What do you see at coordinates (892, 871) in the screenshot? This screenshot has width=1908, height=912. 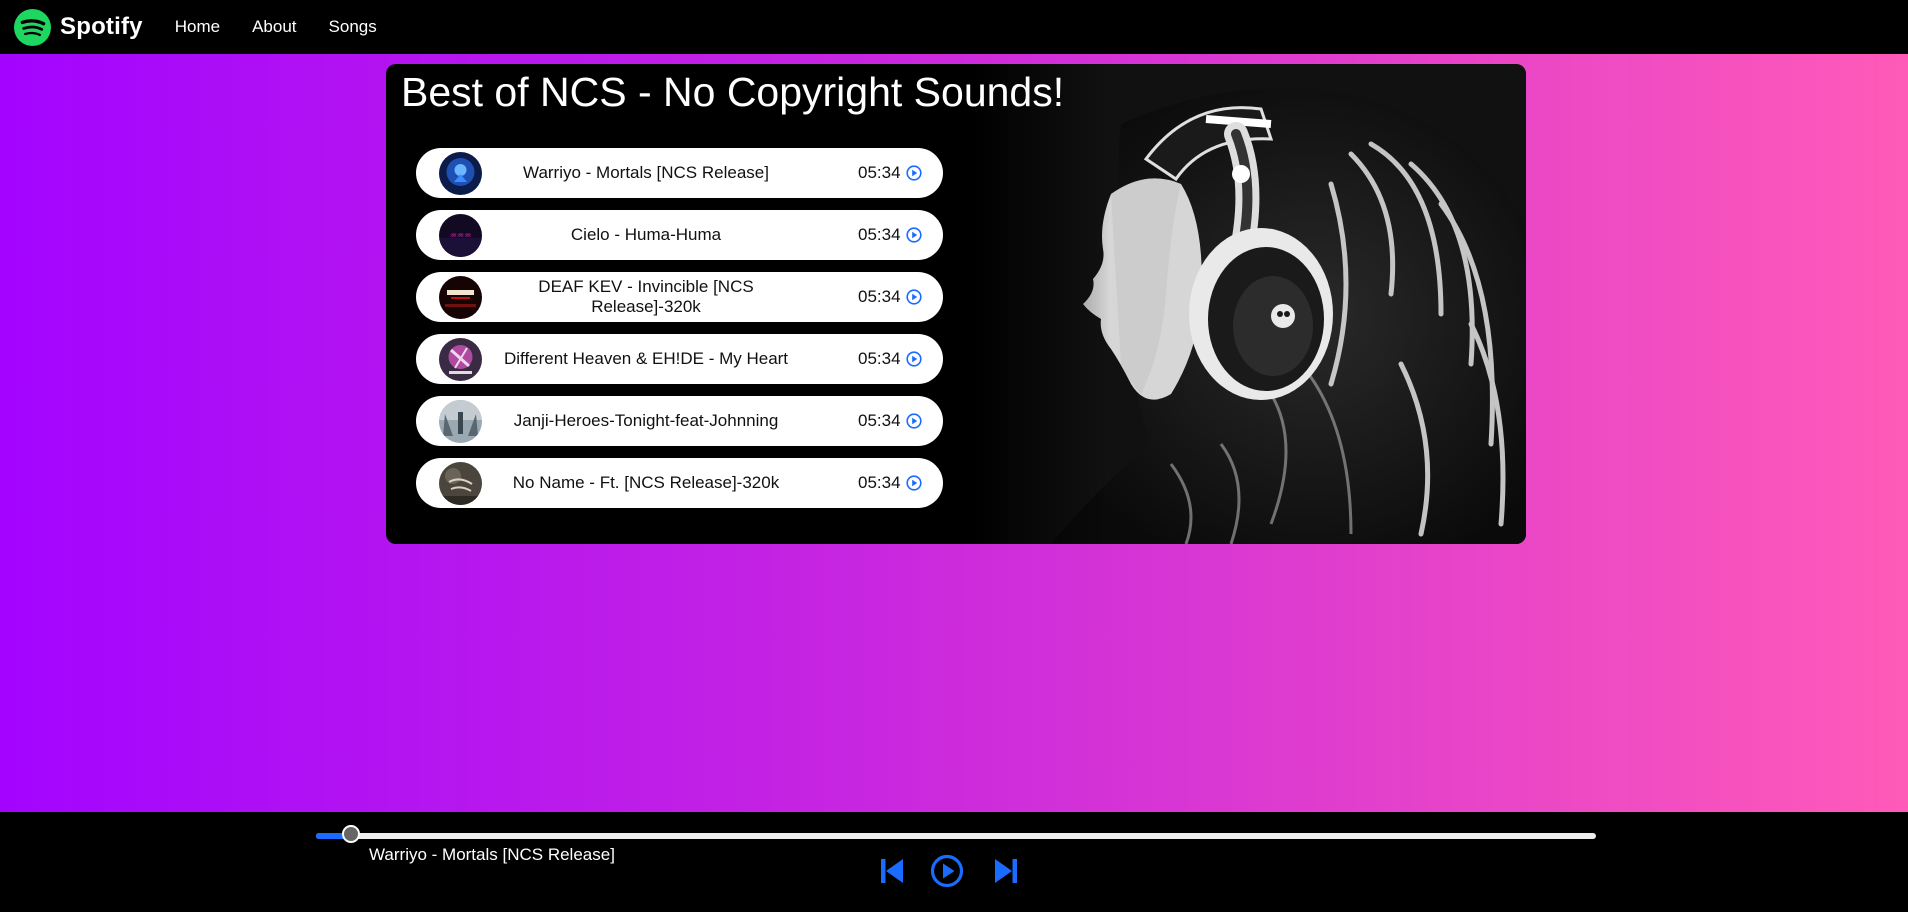 I see `skip-previous-icon` at bounding box center [892, 871].